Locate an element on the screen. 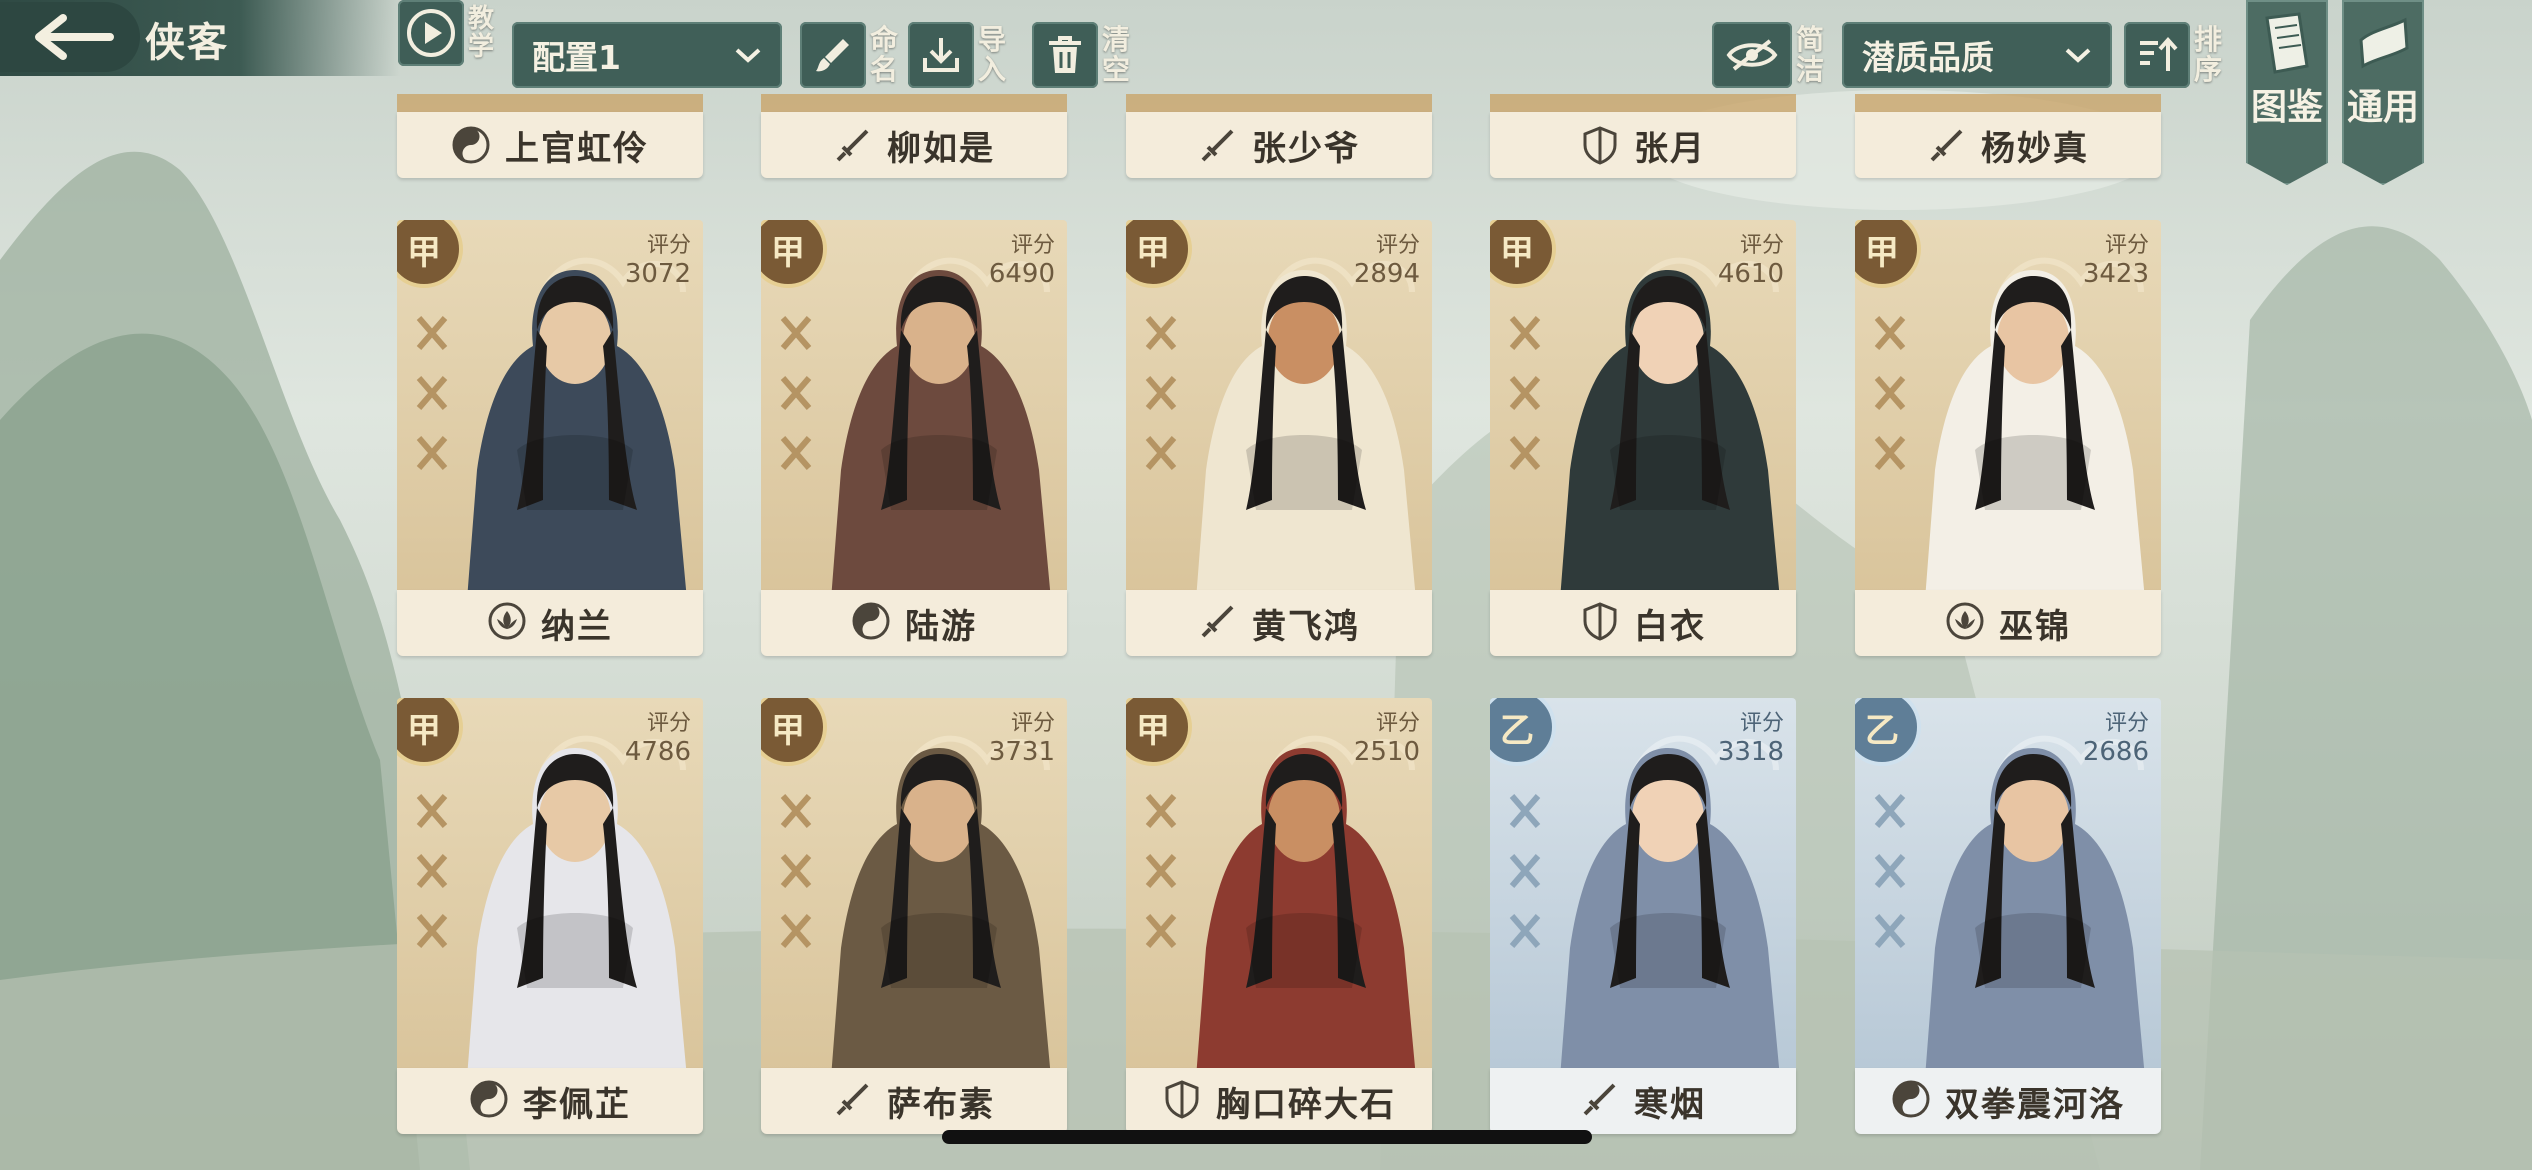 The height and width of the screenshot is (1170, 2532). hero-card: 甲 评分 4610 白衣 is located at coordinates (1643, 455).